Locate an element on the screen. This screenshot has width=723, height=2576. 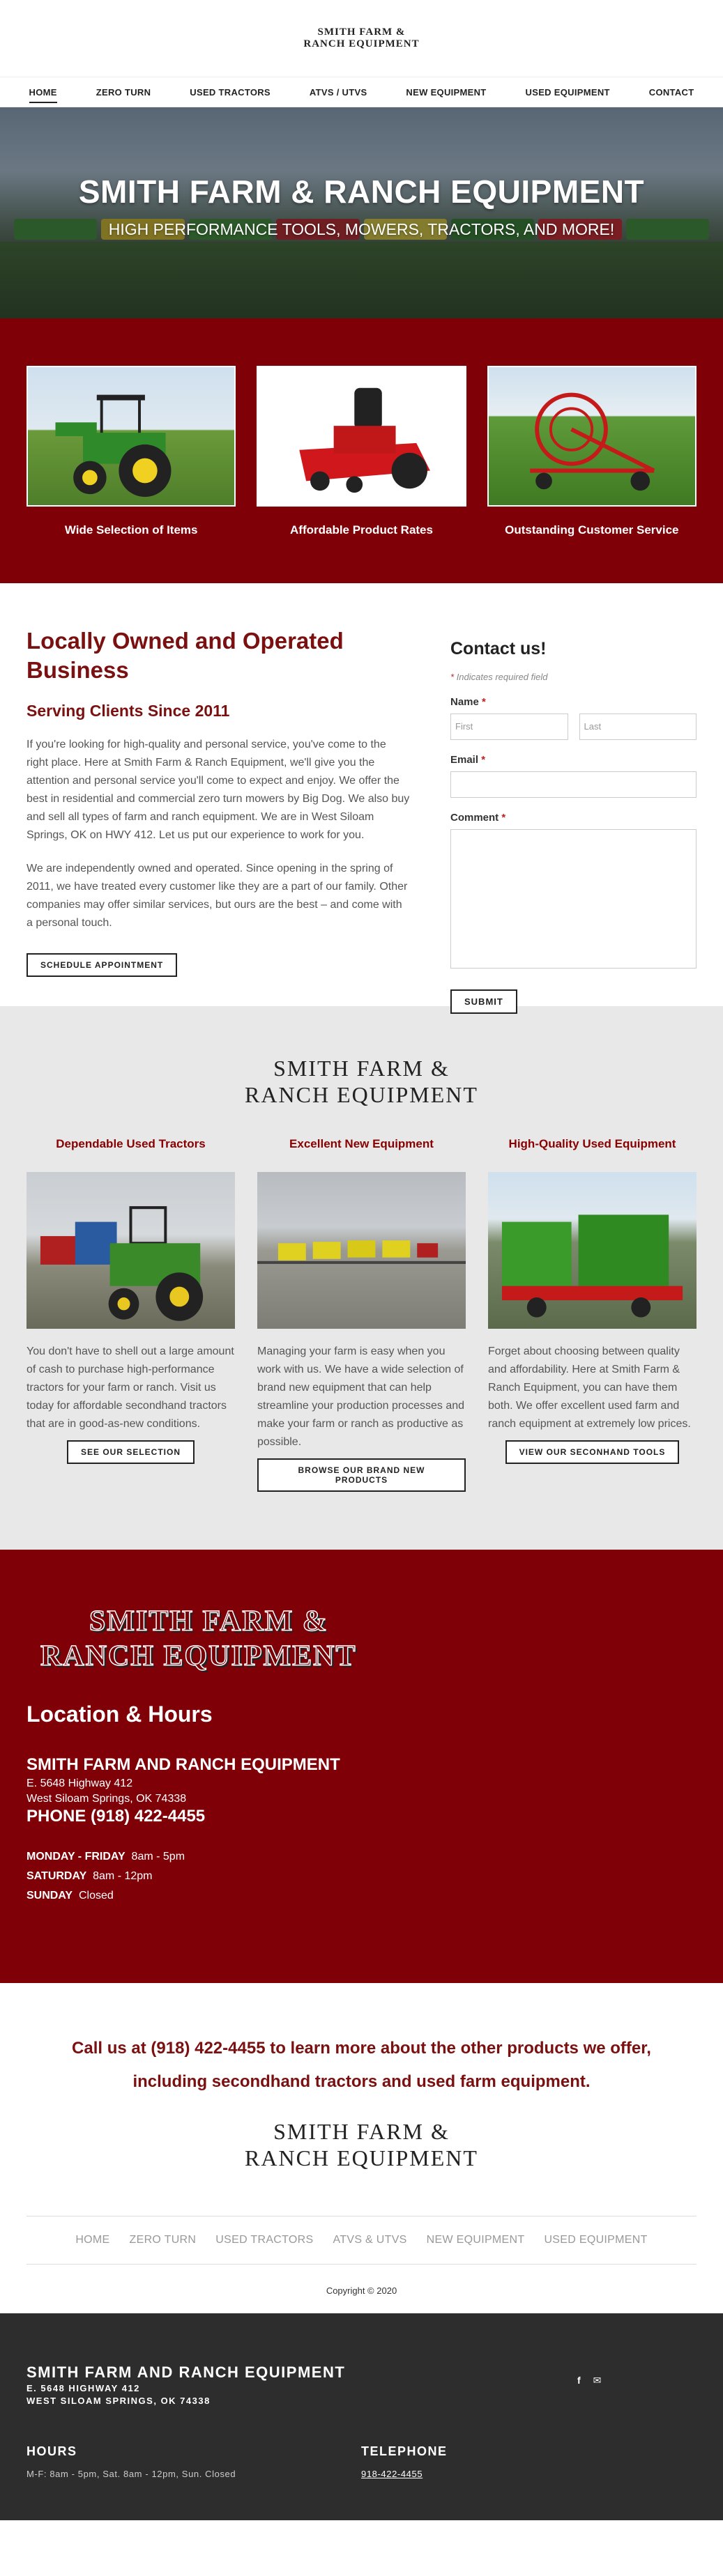
footer-nav-atvs-utvs: ATVS & UTVS is located at coordinates (371, 2240).